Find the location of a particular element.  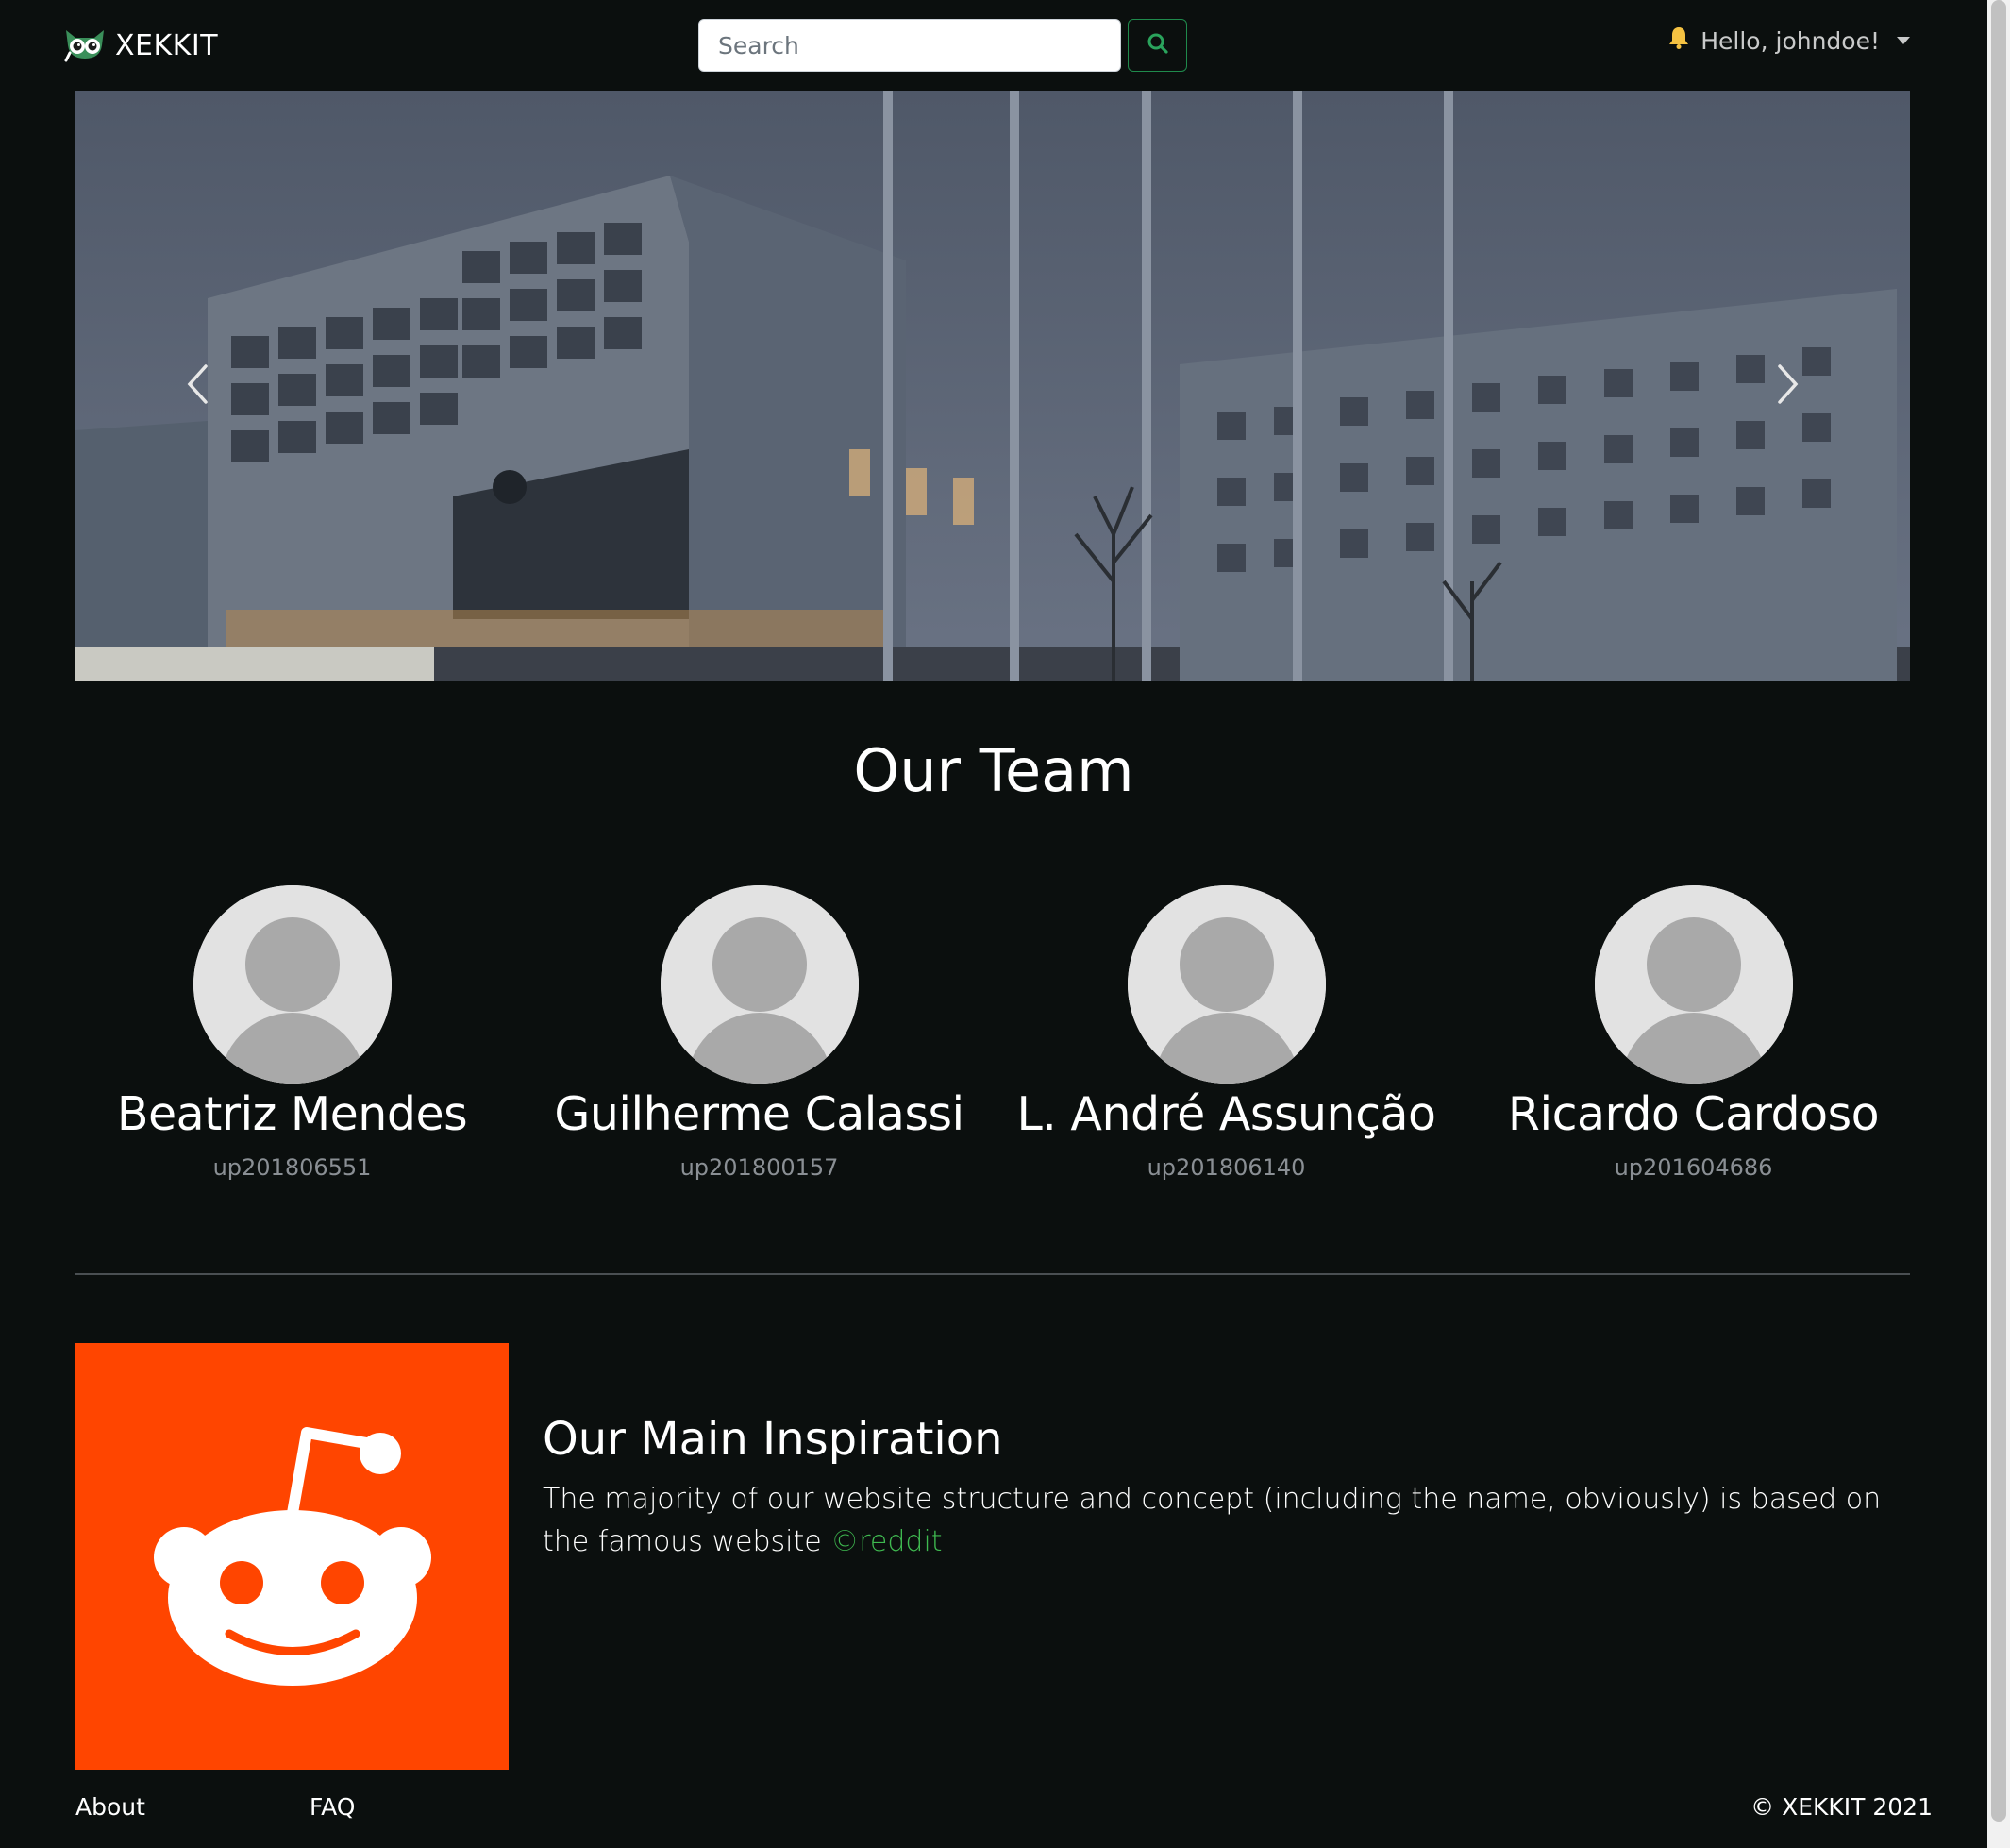

carousel-next-button is located at coordinates (1787, 386).